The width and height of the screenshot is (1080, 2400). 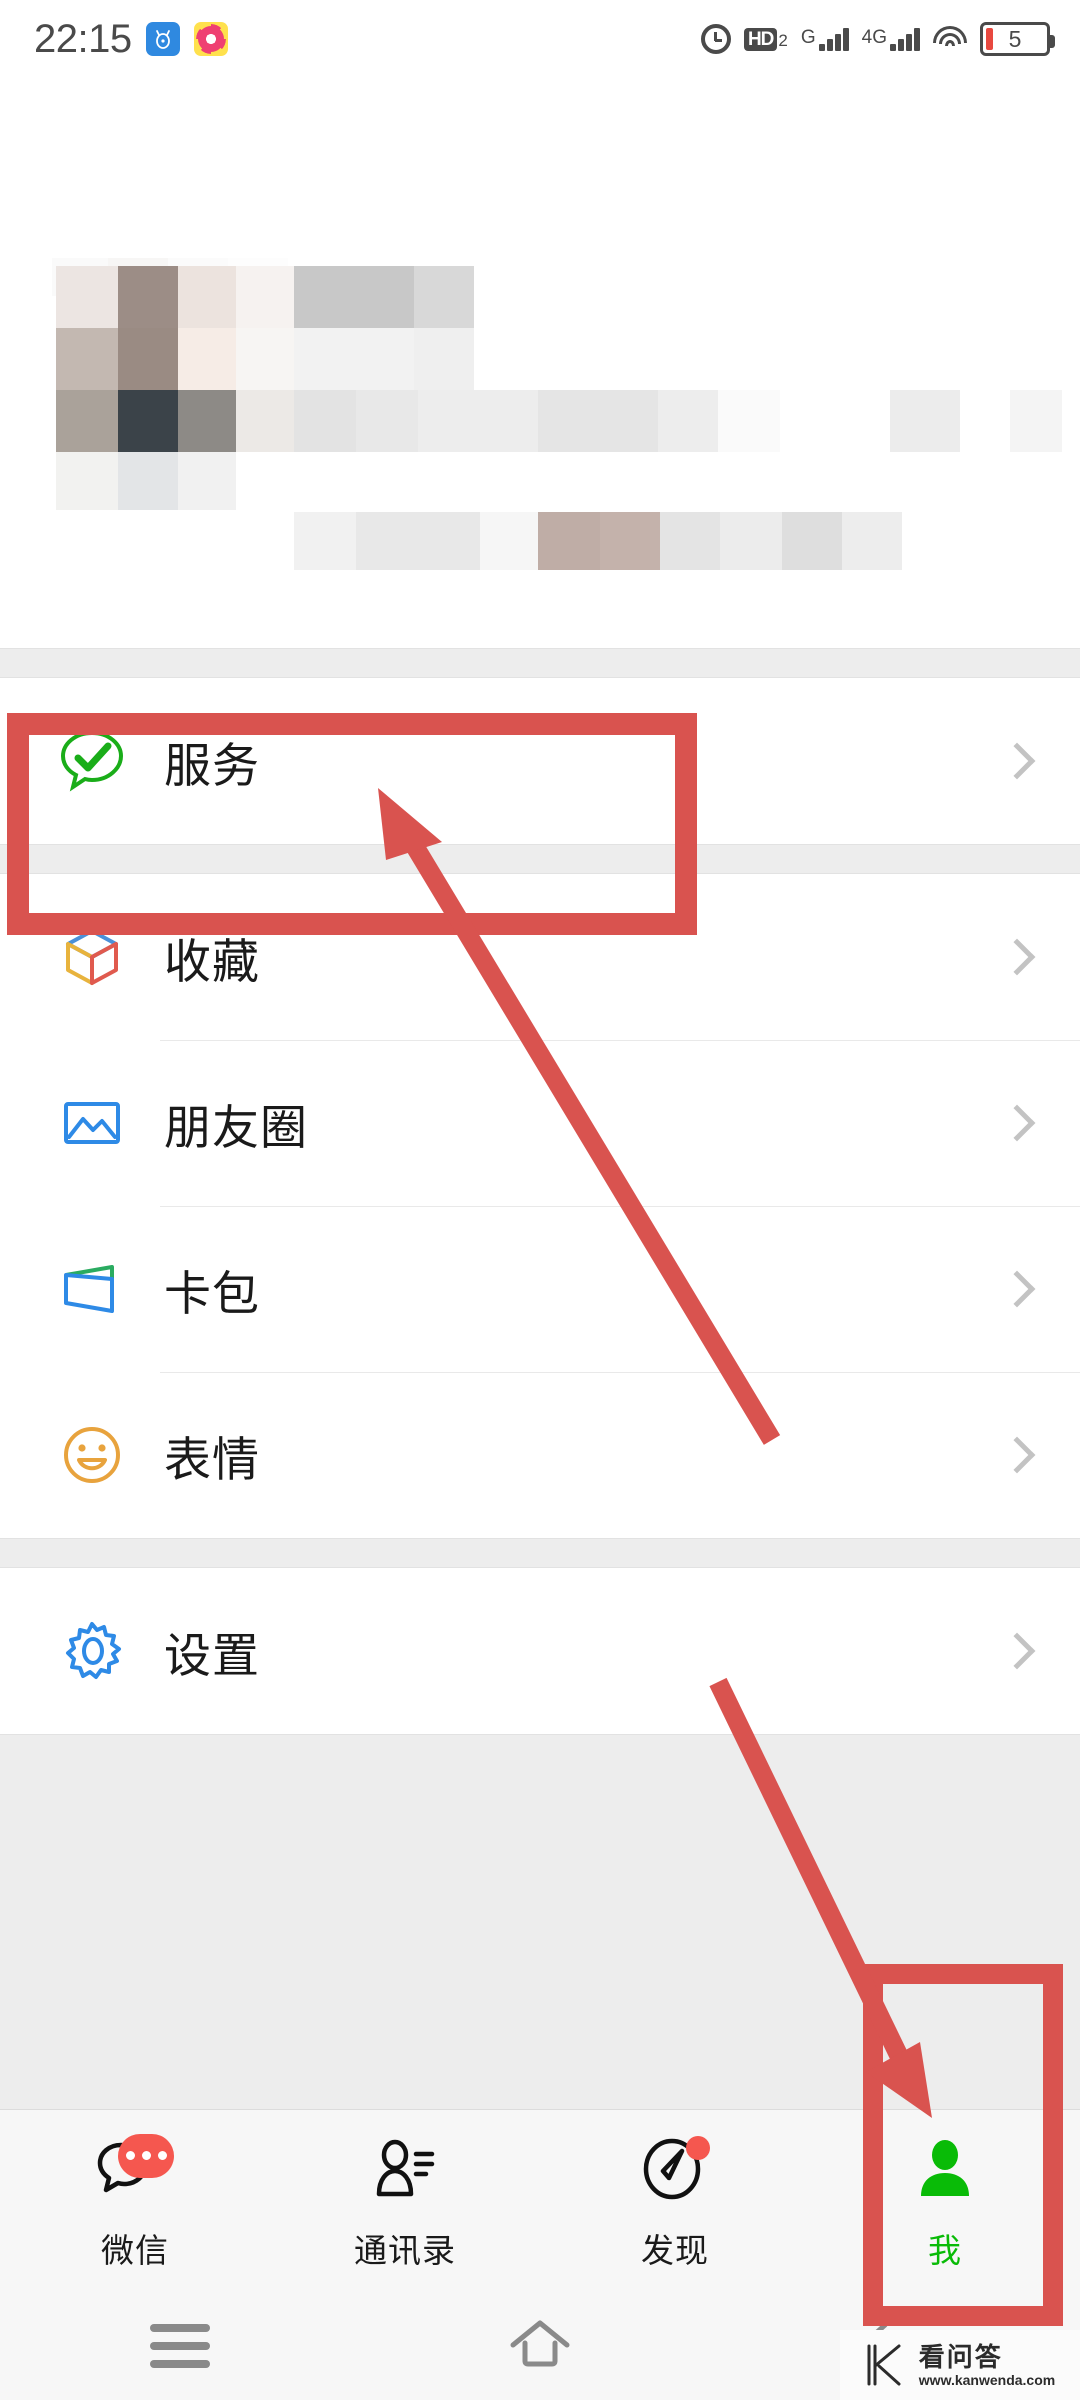 What do you see at coordinates (92, 957) in the screenshot?
I see `favorites-cube-icon` at bounding box center [92, 957].